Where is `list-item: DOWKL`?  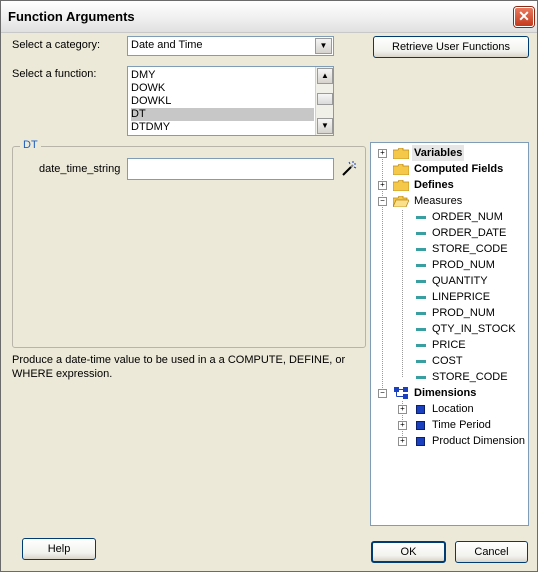
list-item: DOWKL is located at coordinates (222, 101).